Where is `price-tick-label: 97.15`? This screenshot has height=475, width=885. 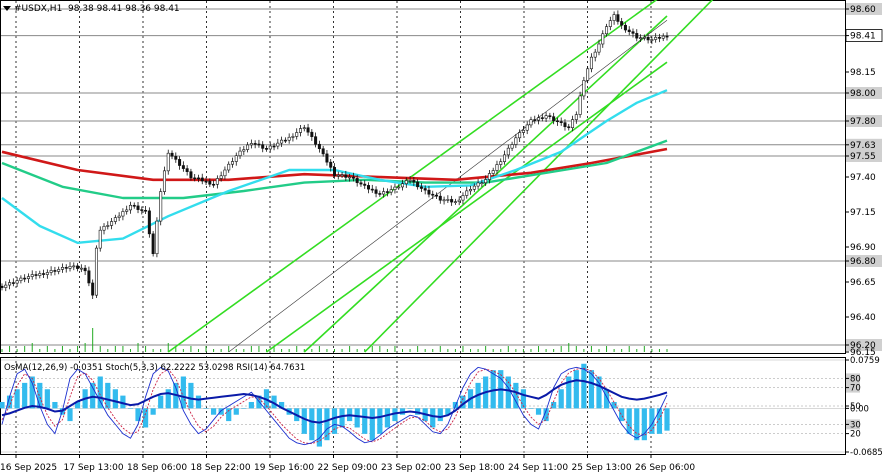
price-tick-label: 97.15 is located at coordinates (863, 213).